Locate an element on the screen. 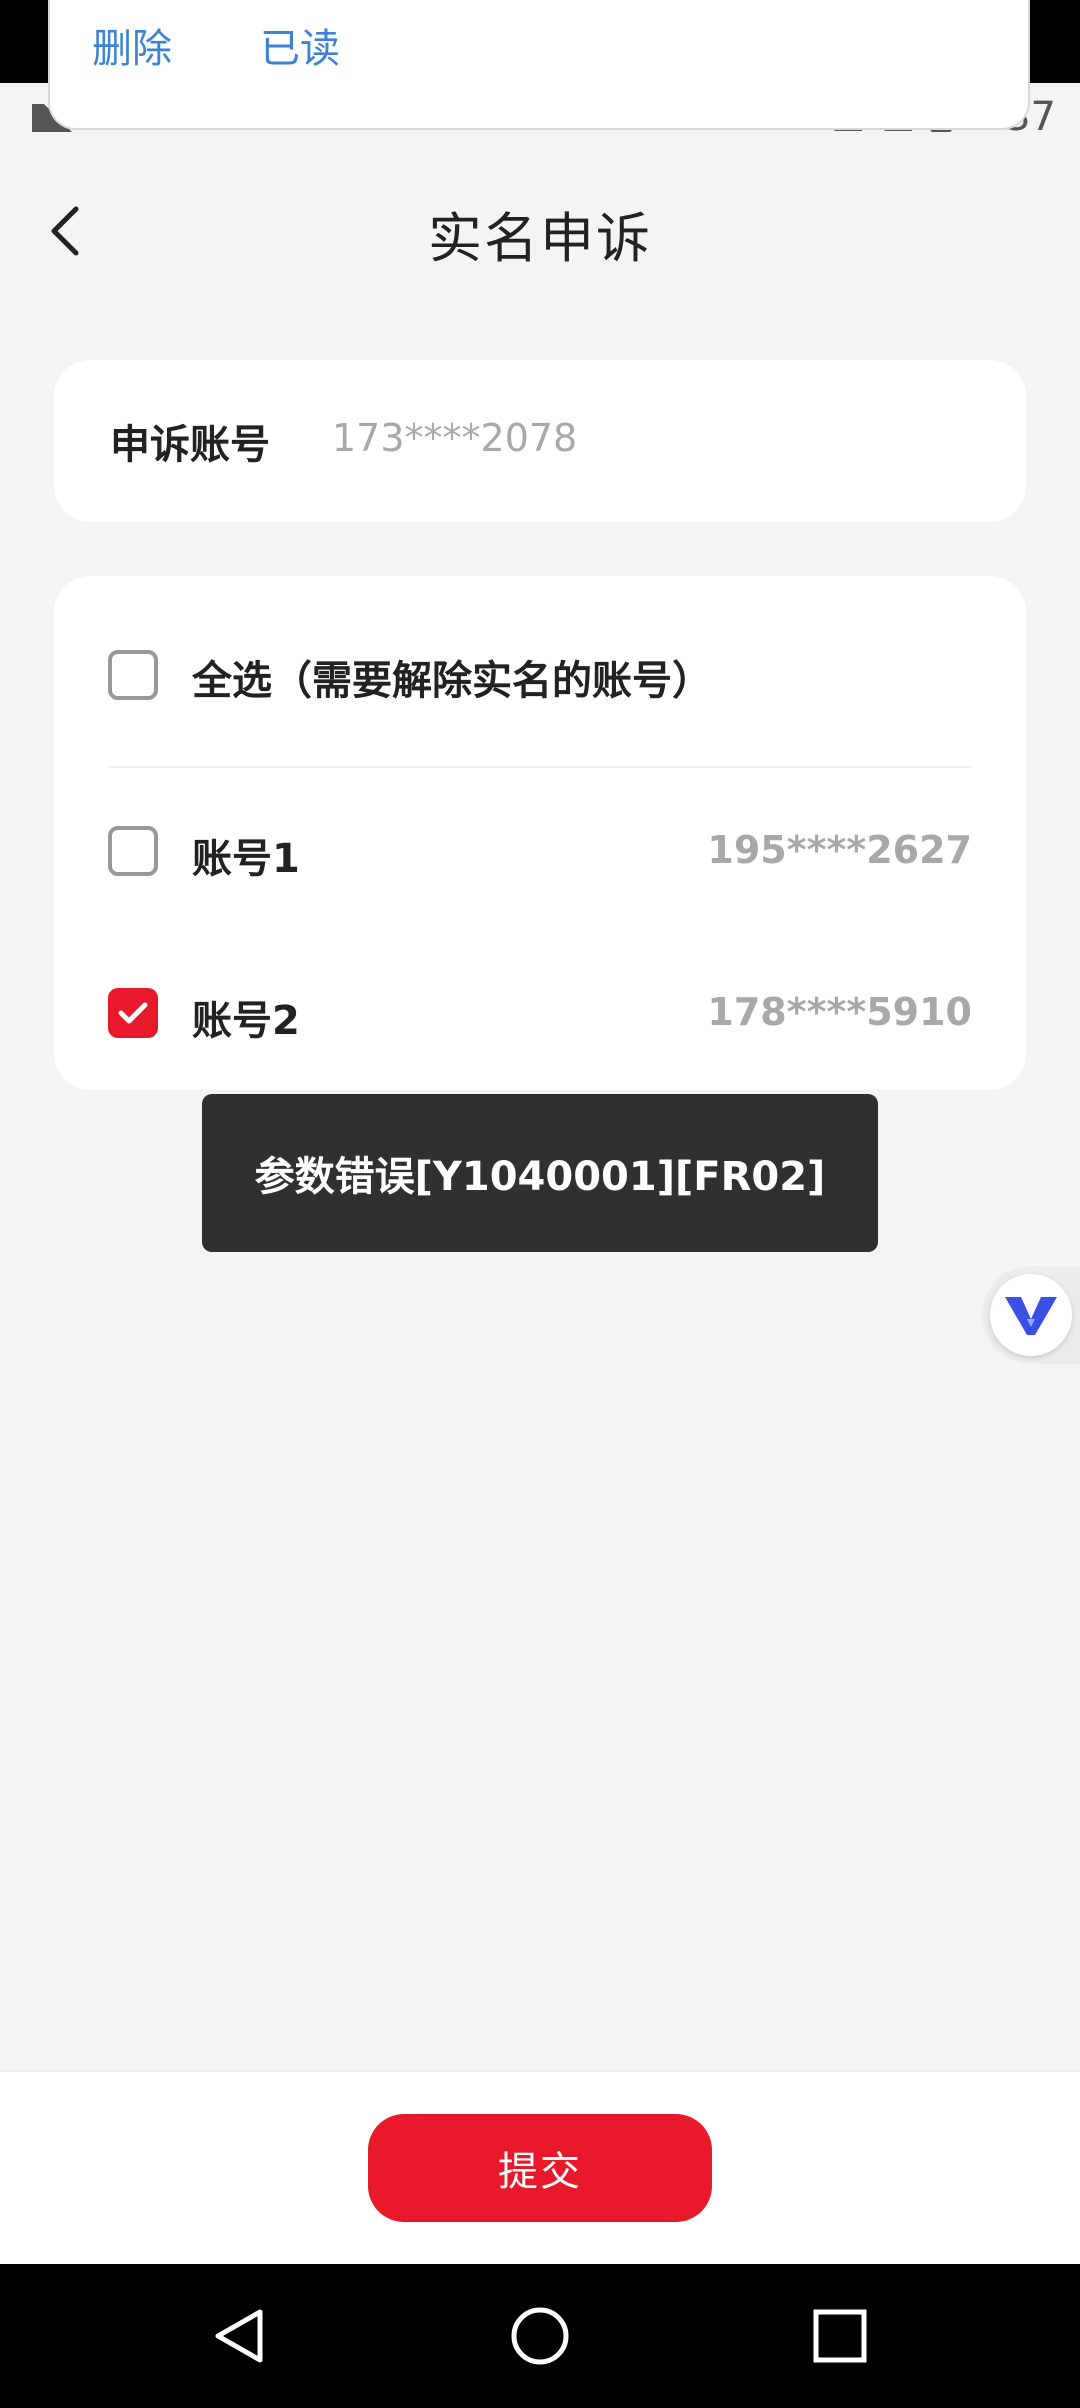 The height and width of the screenshot is (2408, 1080). select-all-row: 全选（需要解除实名的账号） is located at coordinates (540, 676).